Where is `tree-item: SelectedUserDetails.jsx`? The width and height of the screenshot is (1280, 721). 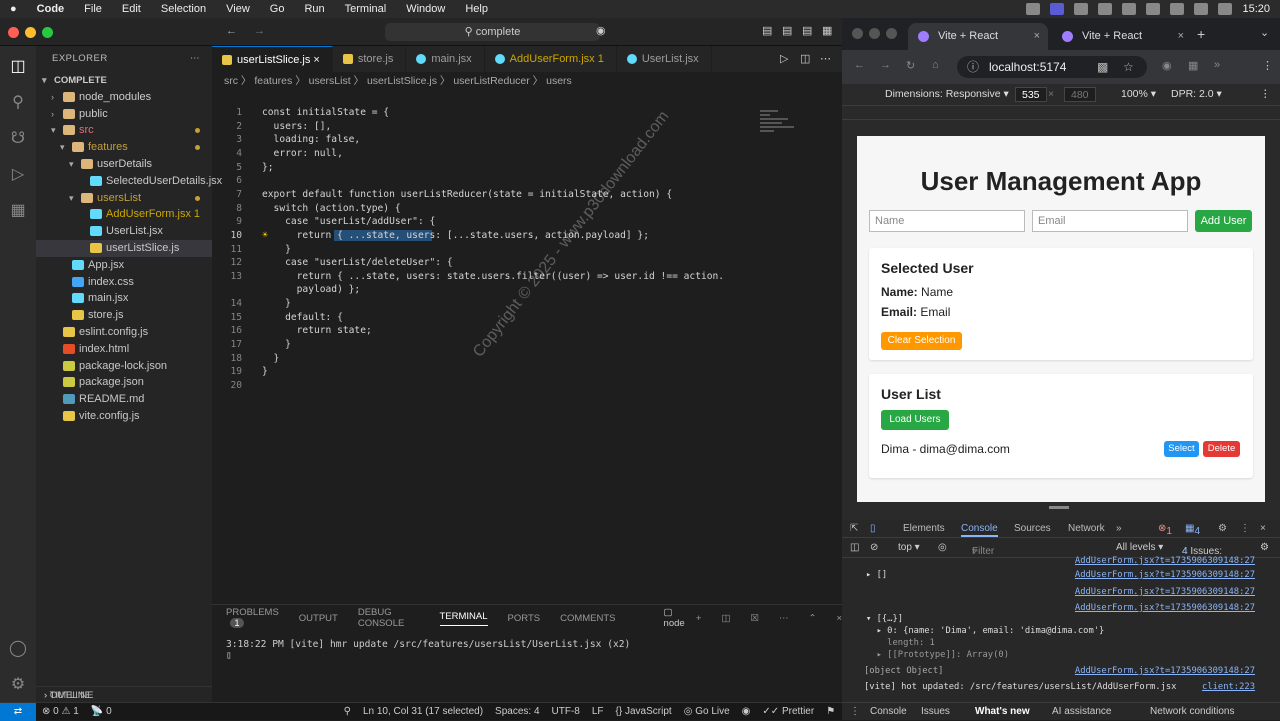 tree-item: SelectedUserDetails.jsx is located at coordinates (129, 181).